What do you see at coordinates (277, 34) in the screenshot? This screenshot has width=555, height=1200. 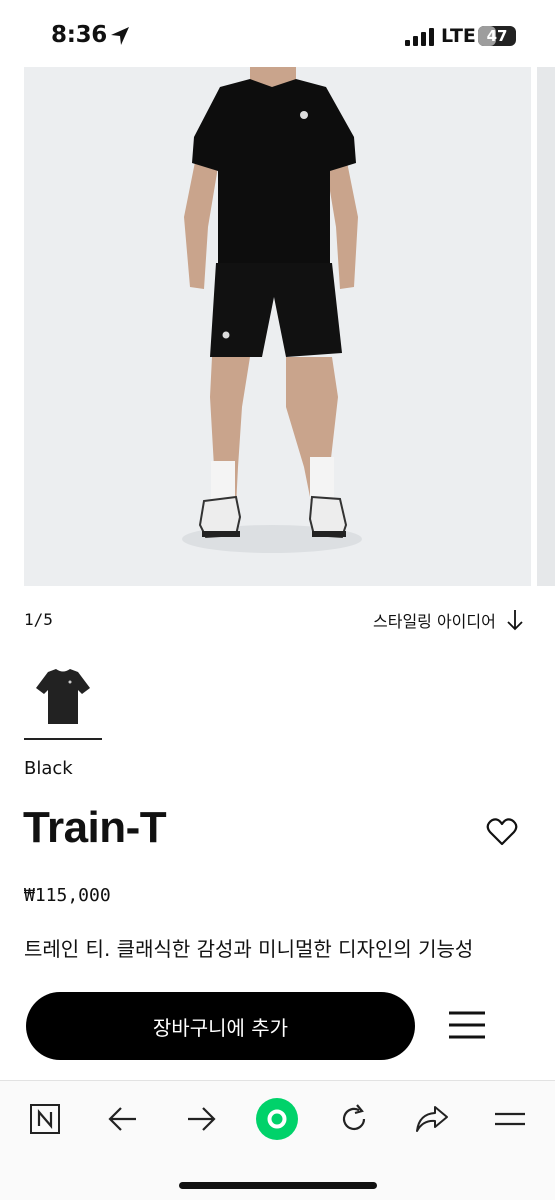 I see `status-bar: 8:36 LTE 47` at bounding box center [277, 34].